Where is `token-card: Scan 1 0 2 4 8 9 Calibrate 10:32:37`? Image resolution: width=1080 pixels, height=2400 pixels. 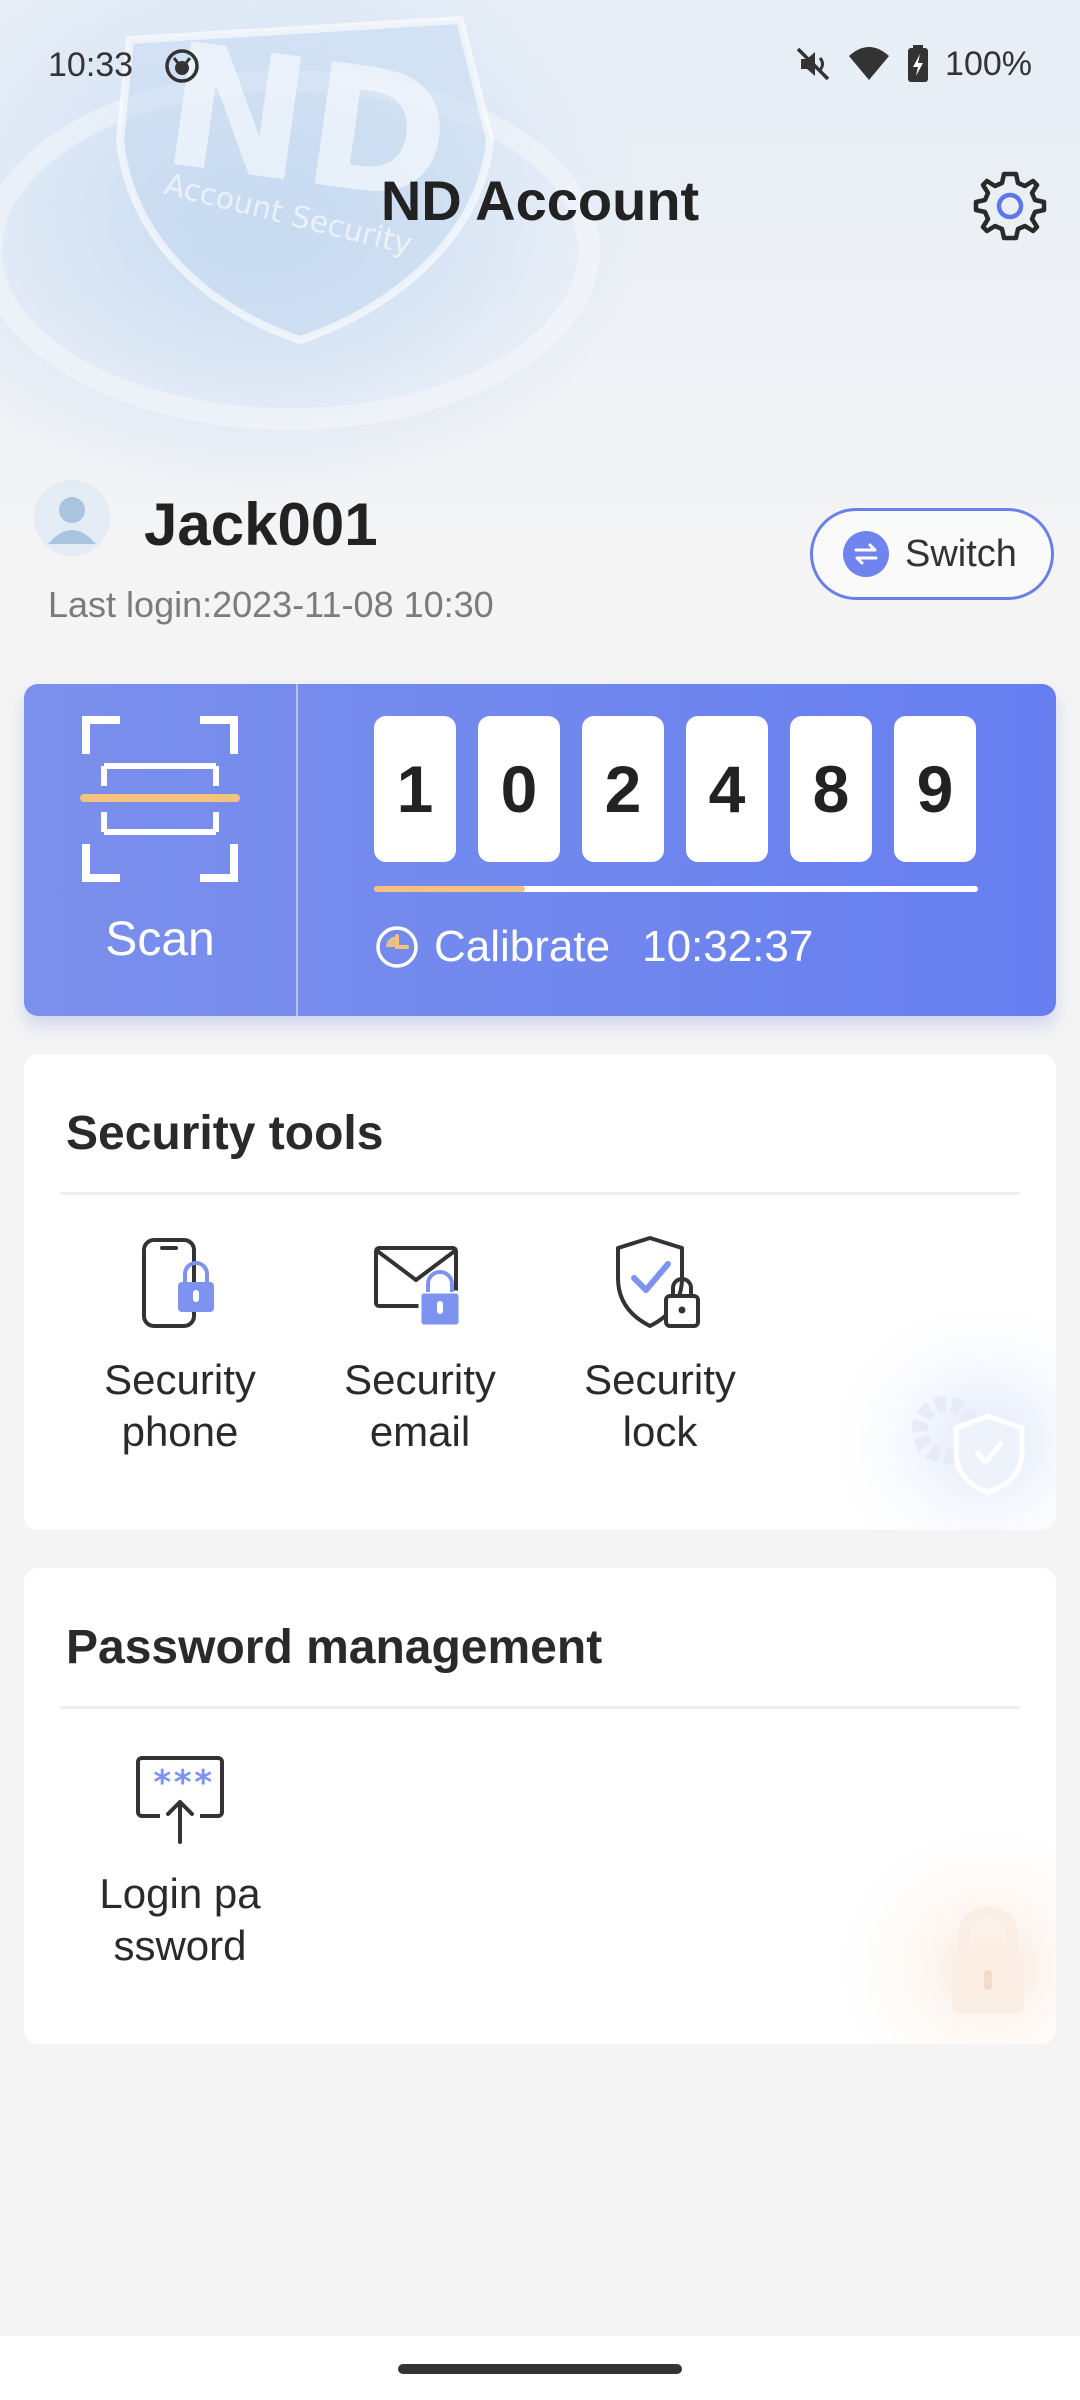 token-card: Scan 1 0 2 4 8 9 Calibrate 10:32:37 is located at coordinates (540, 850).